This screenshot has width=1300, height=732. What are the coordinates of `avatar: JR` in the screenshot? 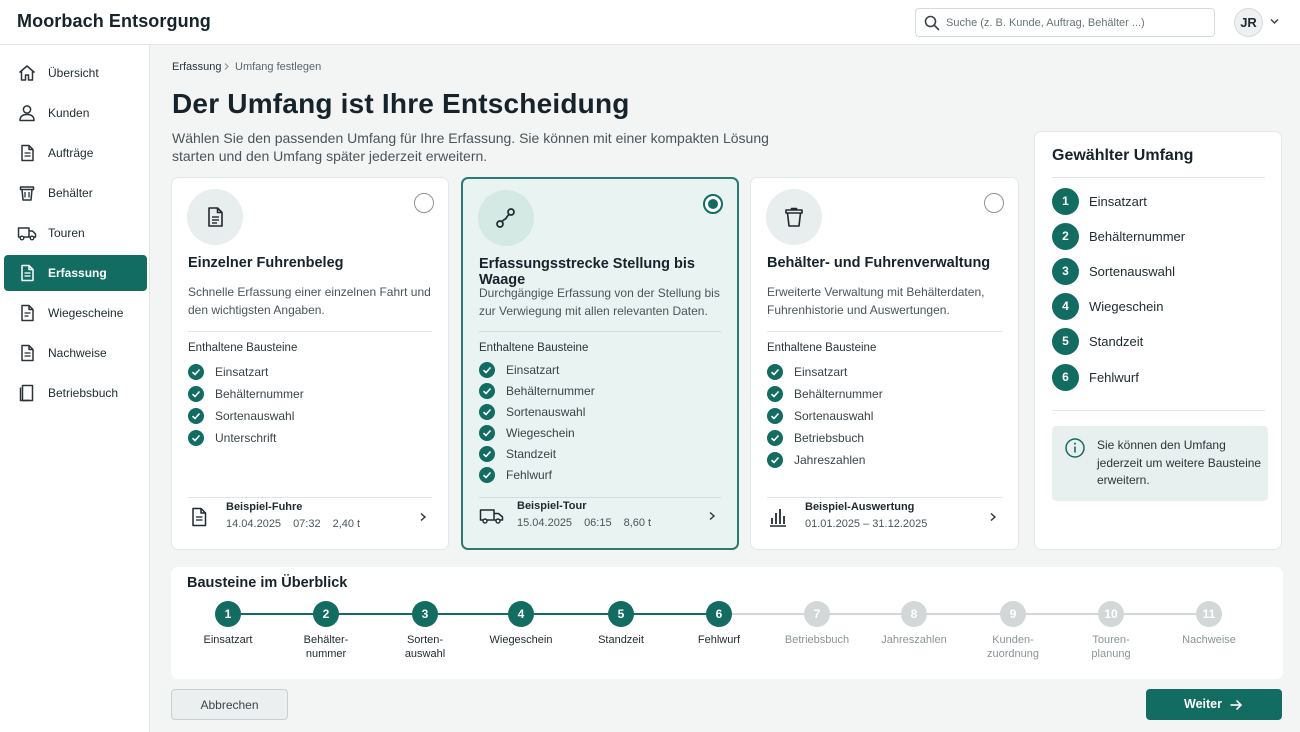 It's located at (1248, 22).